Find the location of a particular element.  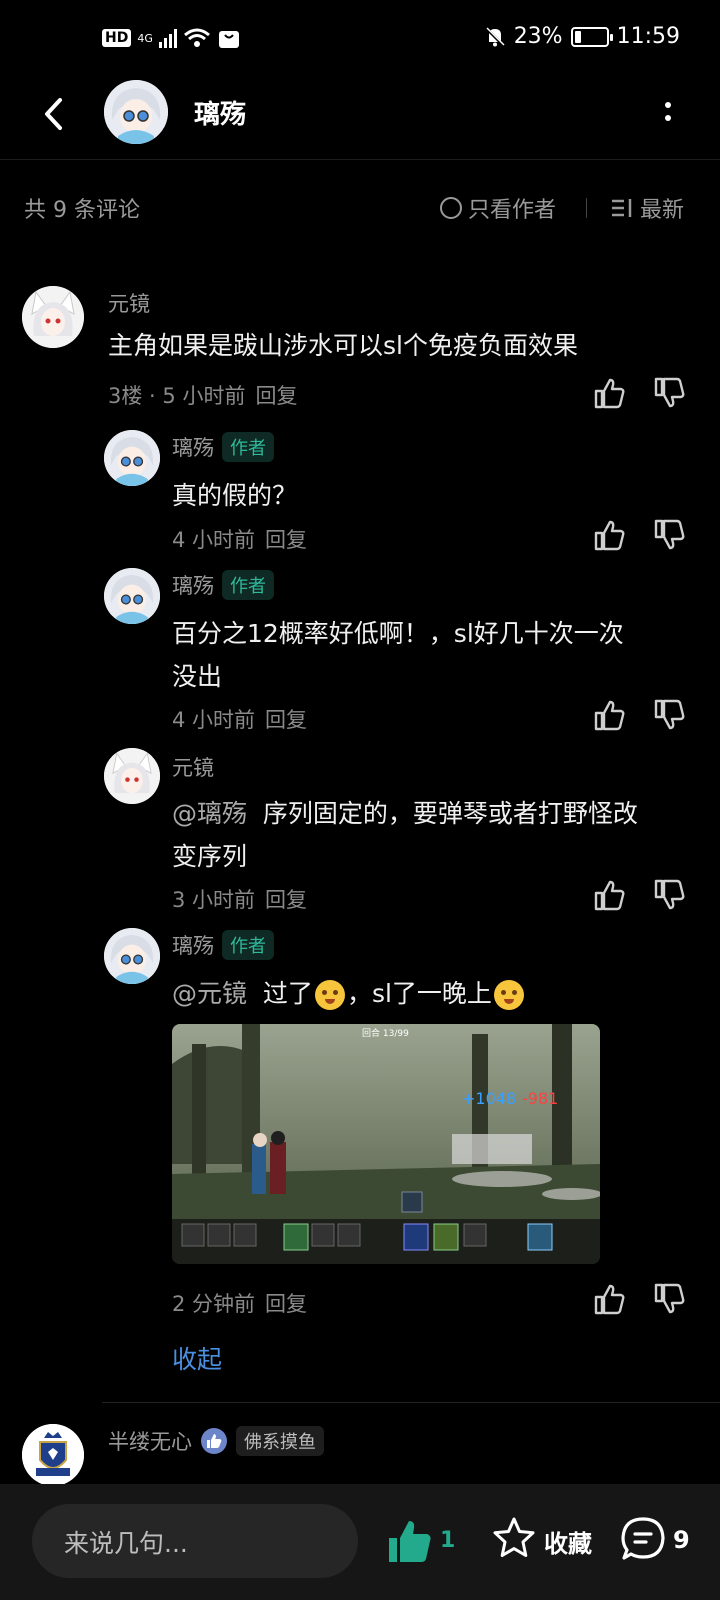

smiling-emoji-icon is located at coordinates (508, 995).